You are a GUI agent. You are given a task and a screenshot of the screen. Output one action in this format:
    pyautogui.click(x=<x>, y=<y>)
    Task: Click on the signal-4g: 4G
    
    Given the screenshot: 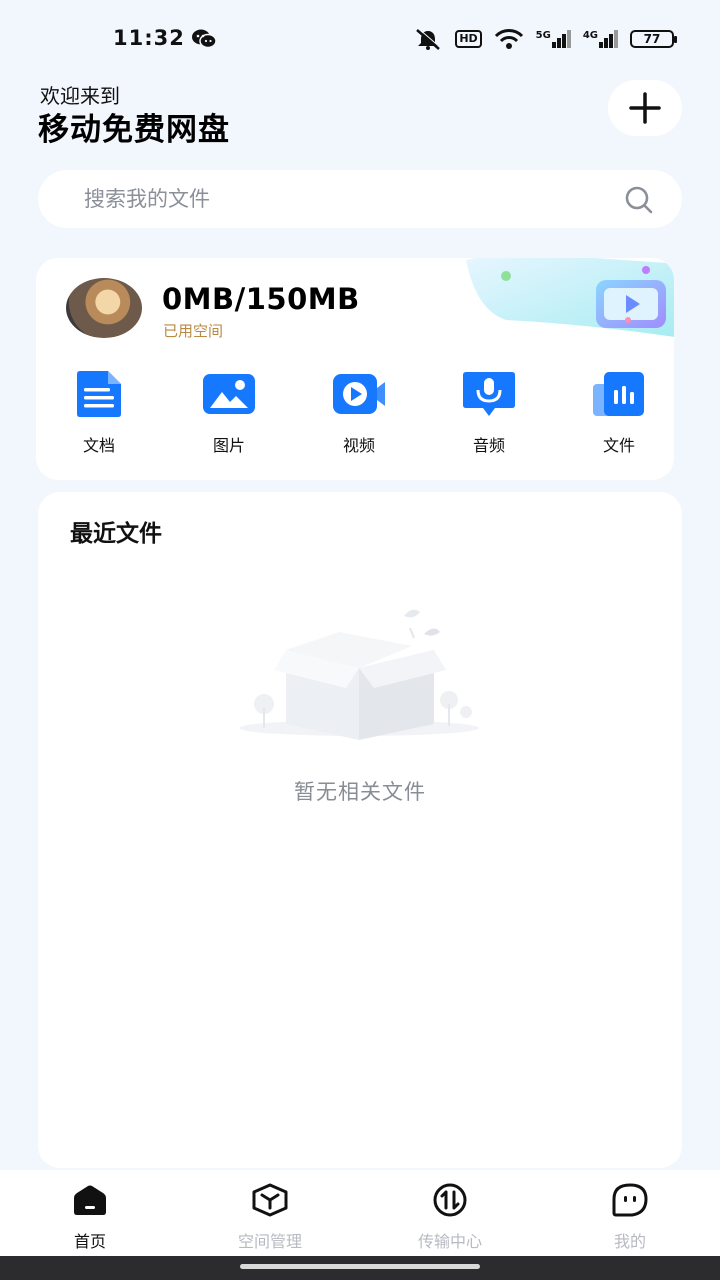 What is the action you would take?
    pyautogui.click(x=600, y=39)
    